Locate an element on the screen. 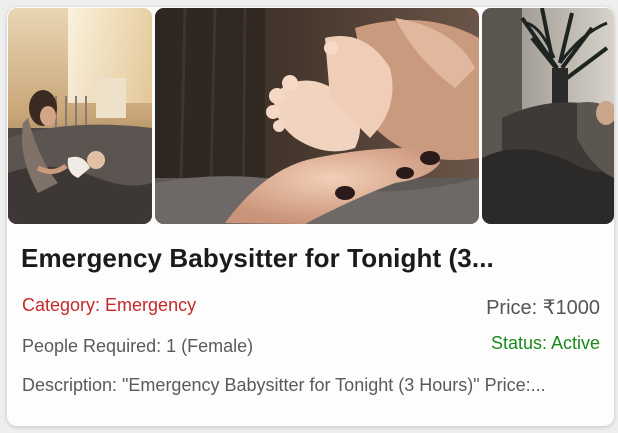 The image size is (618, 433). status-label: Status: Active is located at coordinates (545, 343).